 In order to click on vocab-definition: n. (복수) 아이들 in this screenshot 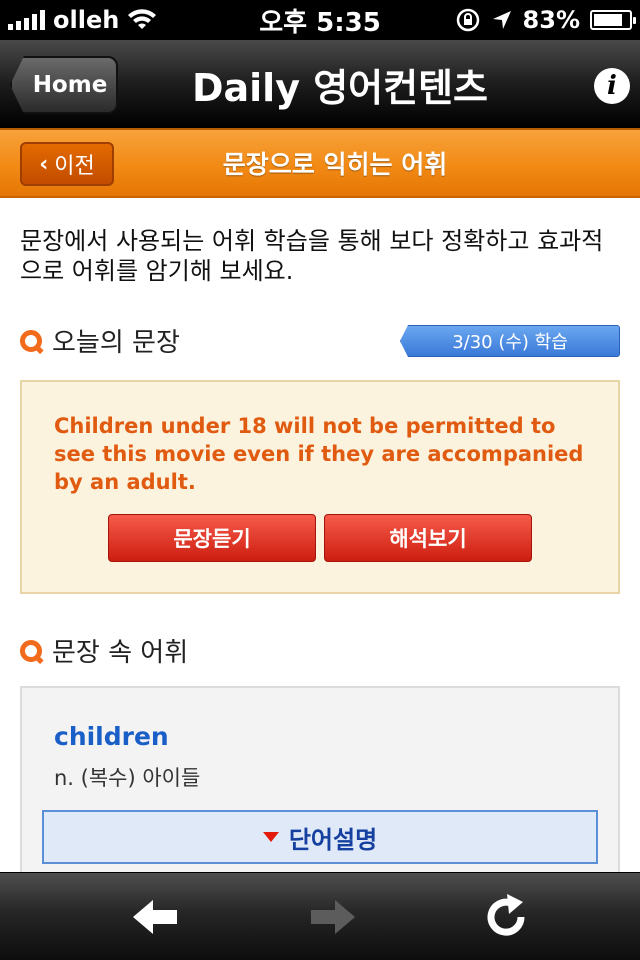, I will do `click(127, 778)`.